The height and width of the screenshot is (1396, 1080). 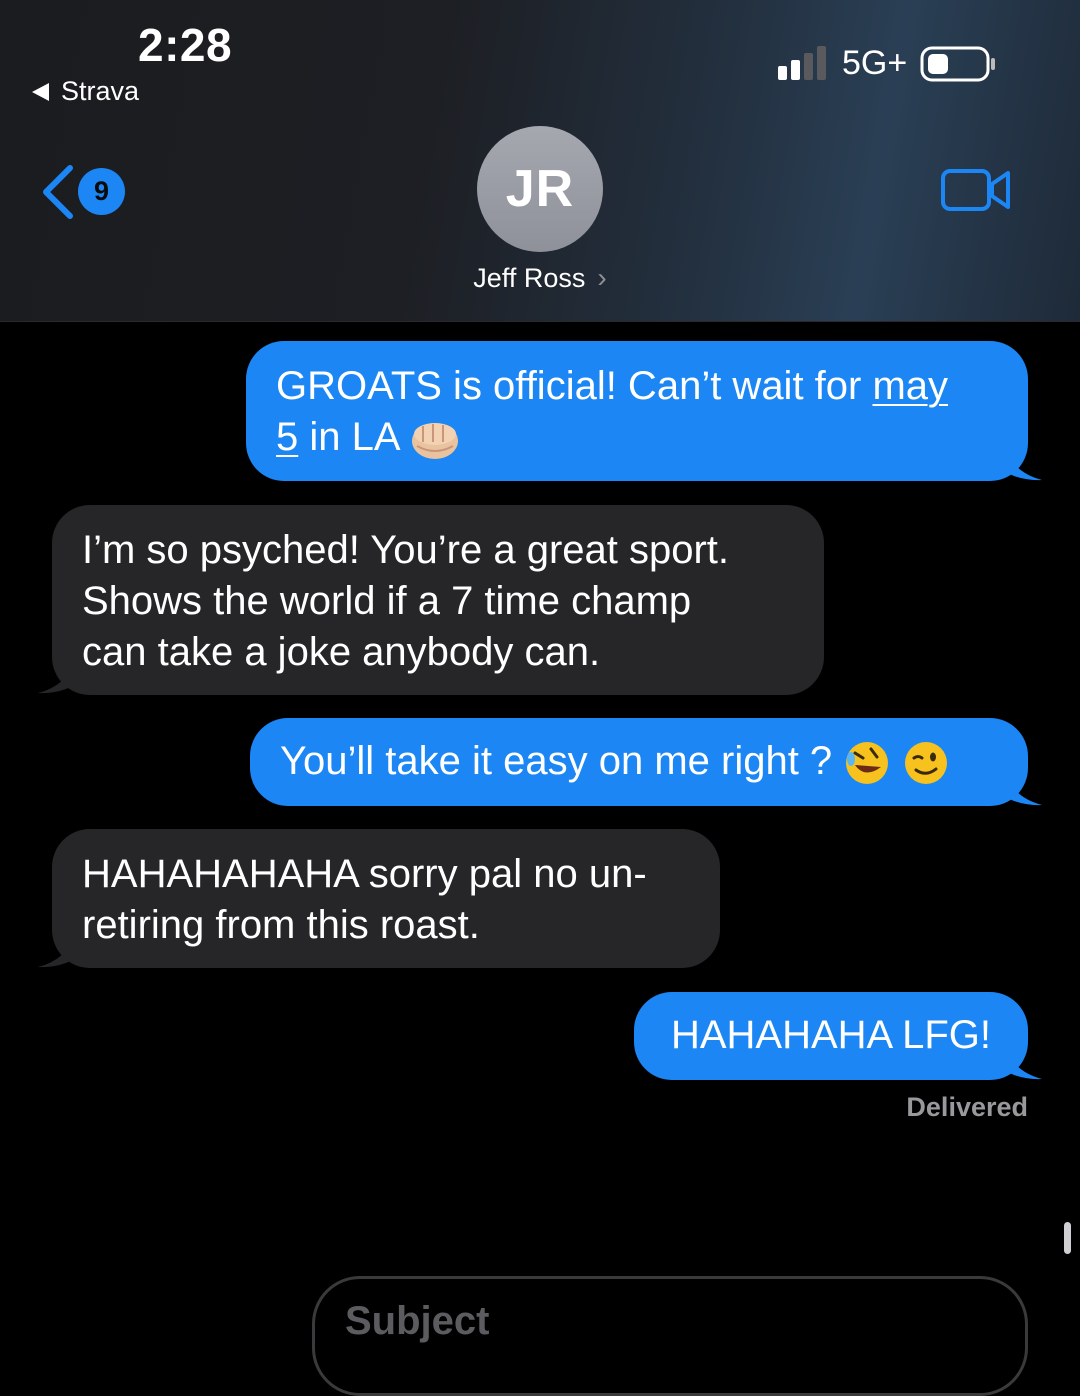 I want to click on back-app-label: Strava, so click(x=100, y=91).